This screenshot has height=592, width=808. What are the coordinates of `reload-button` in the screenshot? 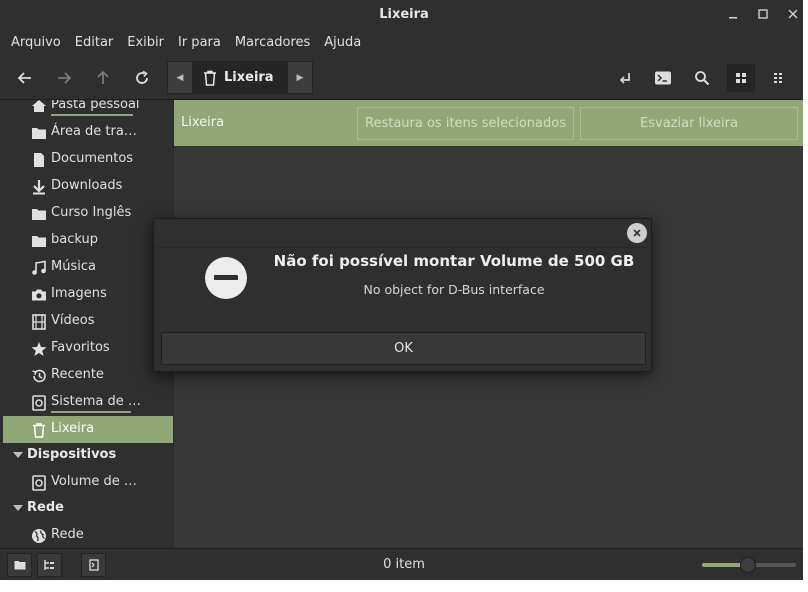 It's located at (142, 78).